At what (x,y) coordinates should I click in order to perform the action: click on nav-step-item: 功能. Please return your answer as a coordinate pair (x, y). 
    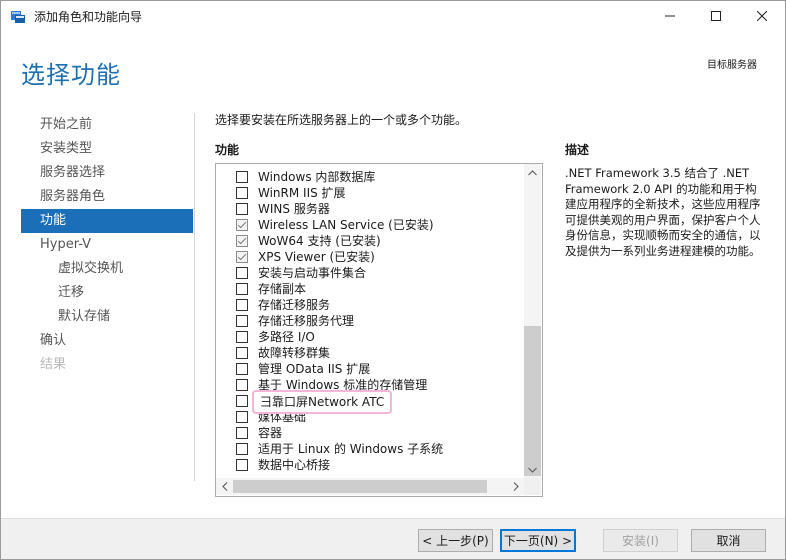
    Looking at the image, I should click on (107, 221).